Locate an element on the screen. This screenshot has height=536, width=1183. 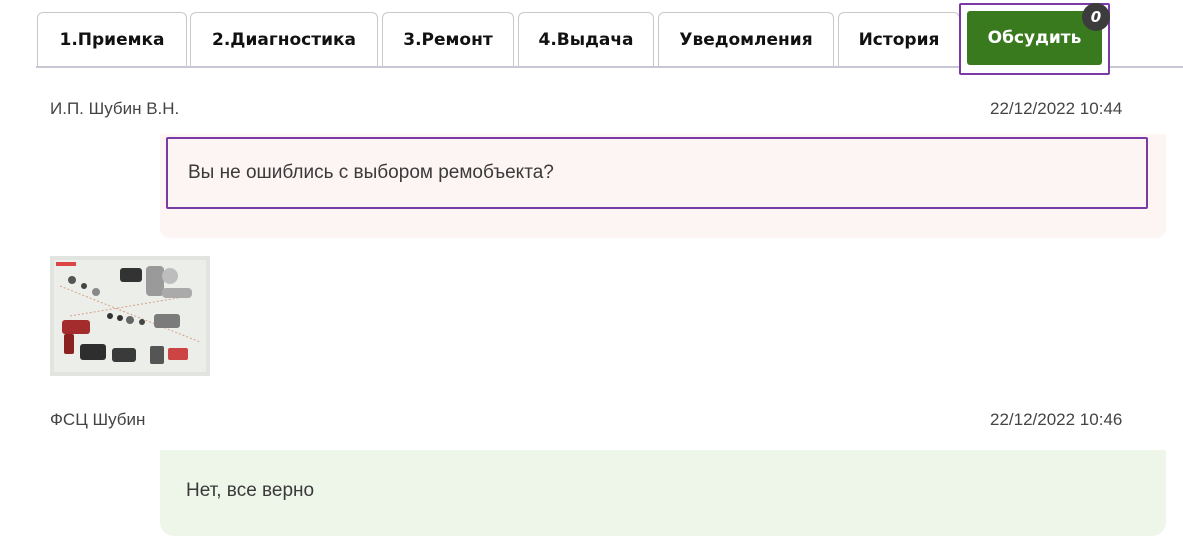
message-author: И.П. Шубин В.Н. is located at coordinates (115, 108).